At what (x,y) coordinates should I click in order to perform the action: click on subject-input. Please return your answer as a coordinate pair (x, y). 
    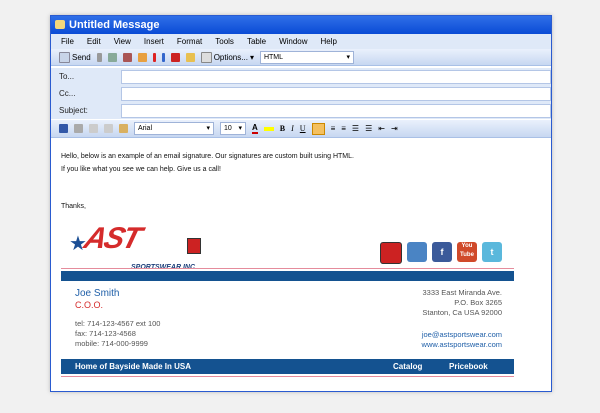
    Looking at the image, I should click on (336, 110).